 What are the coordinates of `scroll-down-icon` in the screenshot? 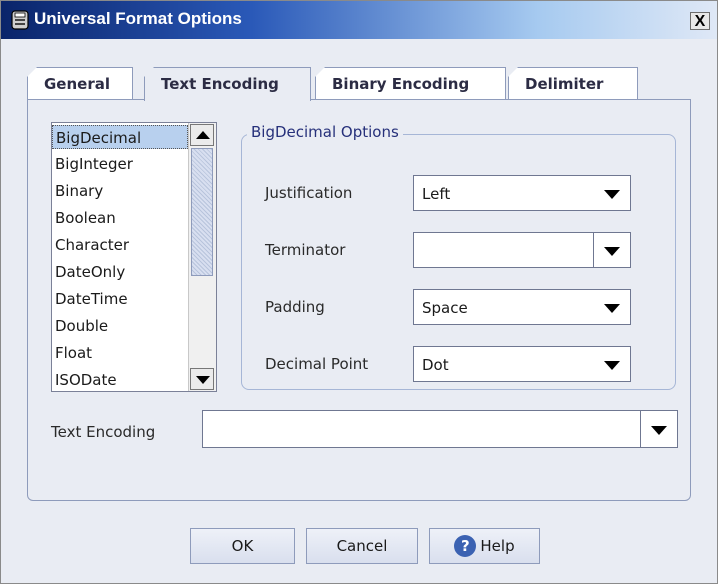 It's located at (203, 380).